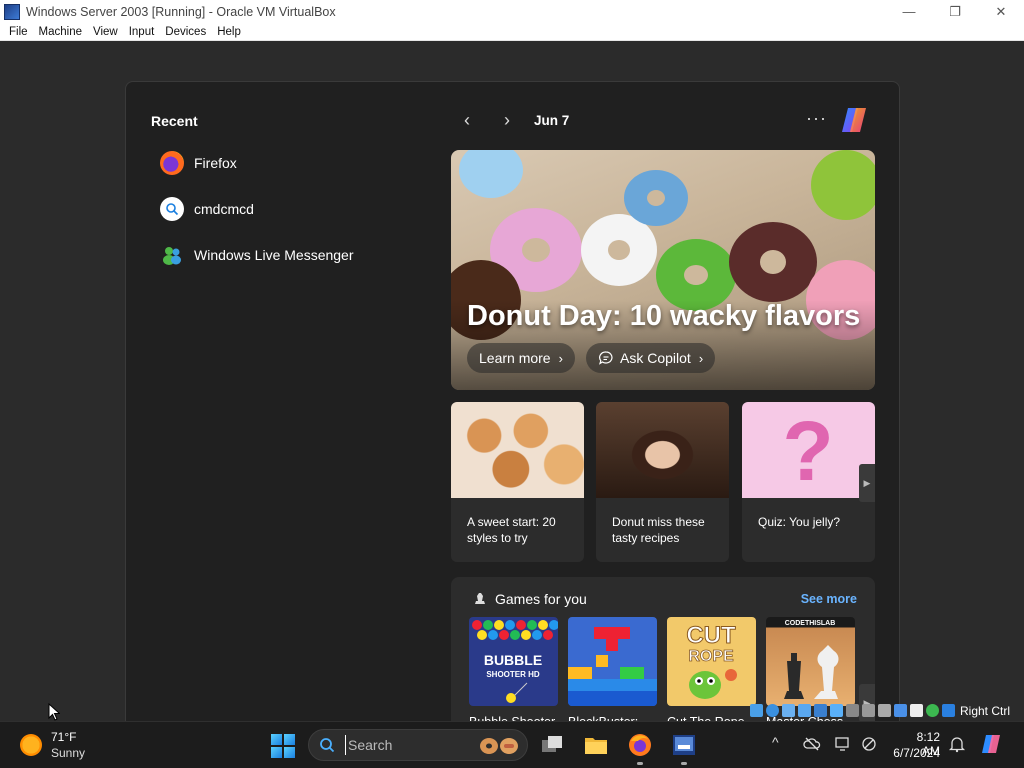 The image size is (1024, 768). Describe the element at coordinates (68, 753) in the screenshot. I see `weather-condition: Sunny` at that location.